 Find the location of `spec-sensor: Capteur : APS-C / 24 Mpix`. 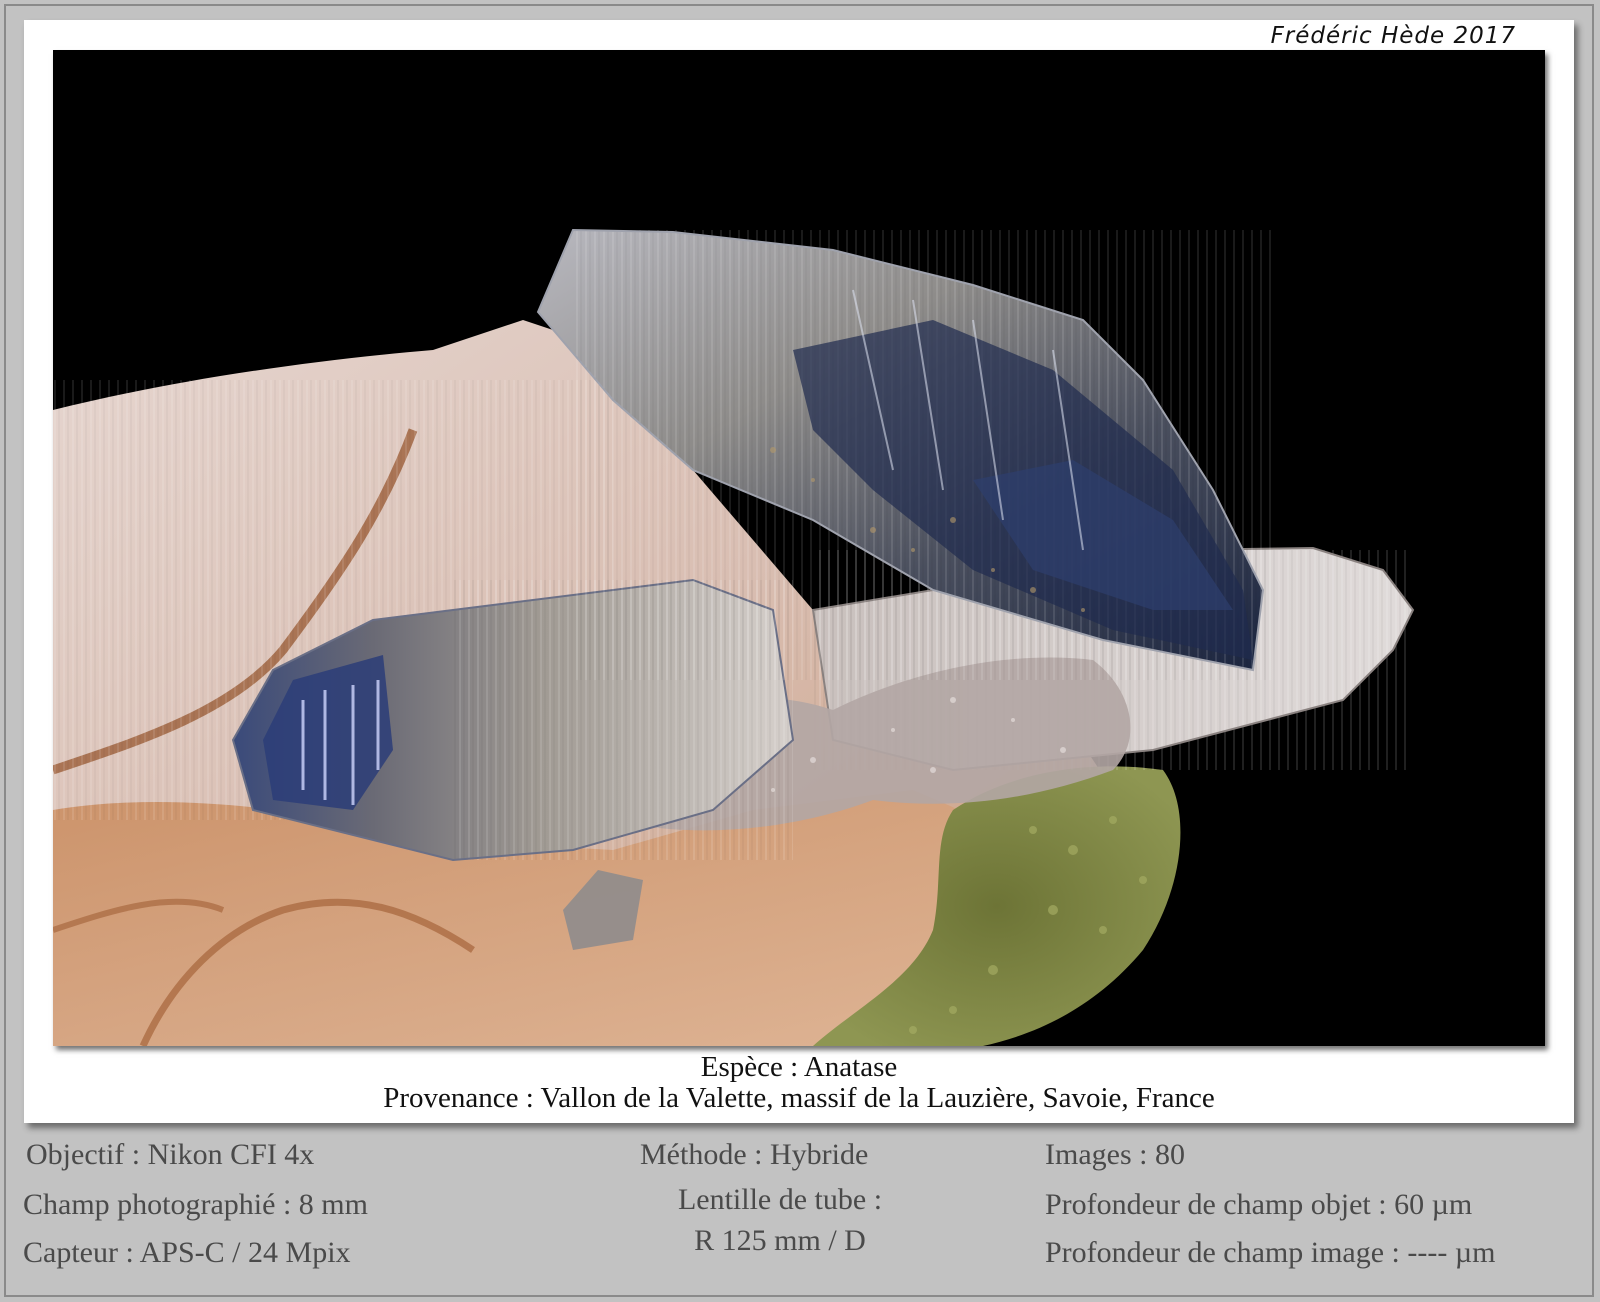

spec-sensor: Capteur : APS-C / 24 Mpix is located at coordinates (187, 1252).